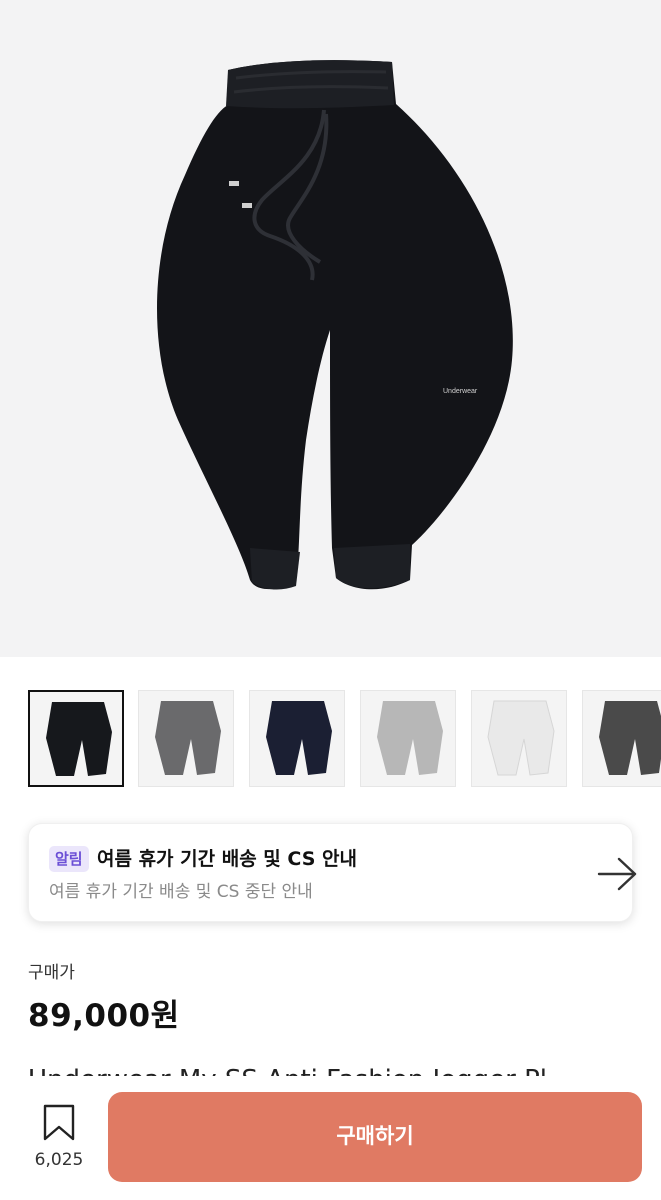 Image resolution: width=661 pixels, height=1200 pixels. What do you see at coordinates (51, 973) in the screenshot?
I see `price-label: 구매가` at bounding box center [51, 973].